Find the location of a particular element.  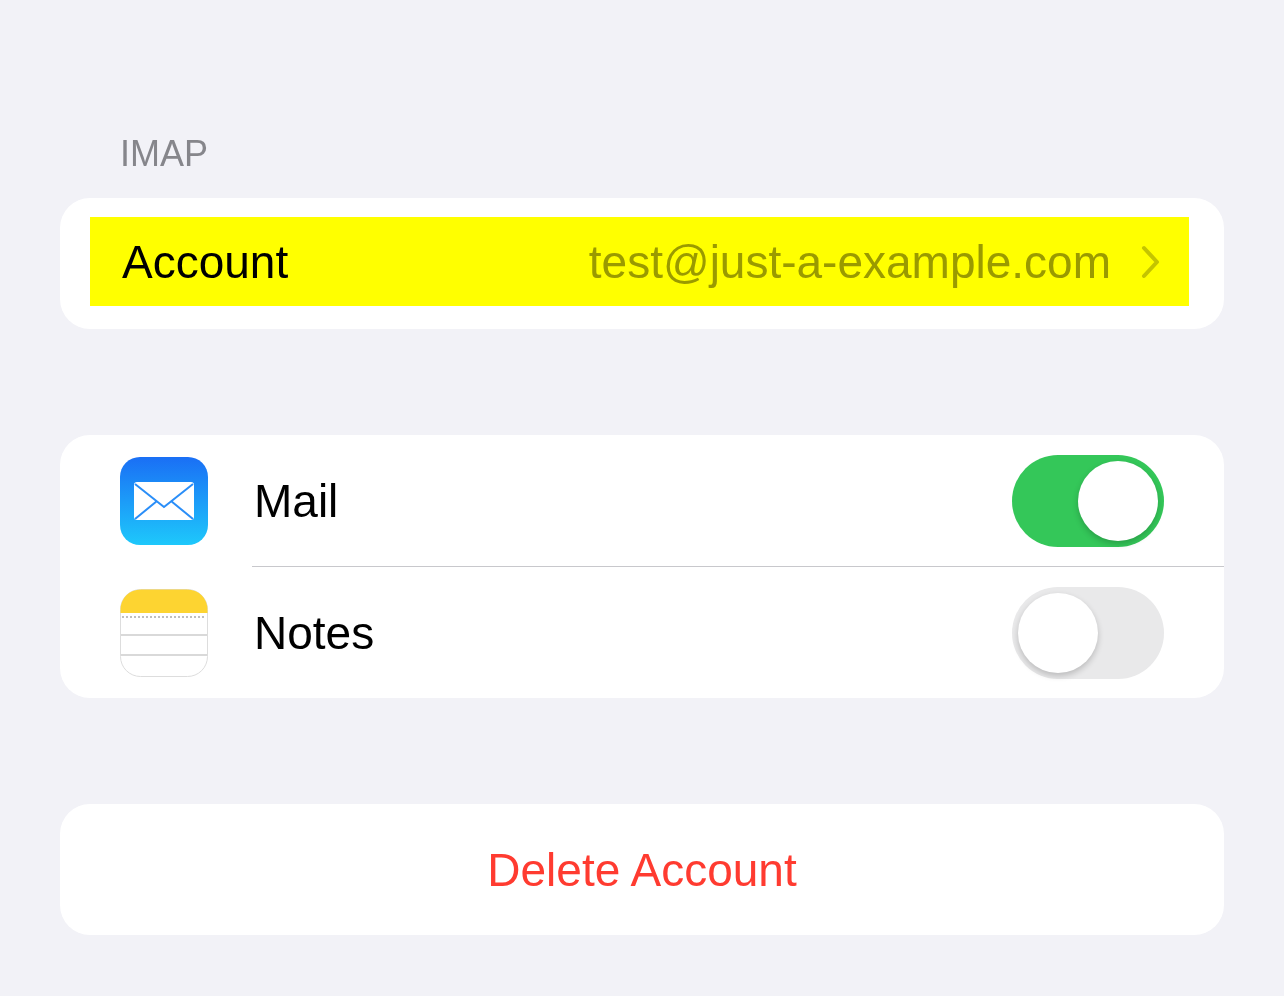

notes-icon is located at coordinates (164, 632).